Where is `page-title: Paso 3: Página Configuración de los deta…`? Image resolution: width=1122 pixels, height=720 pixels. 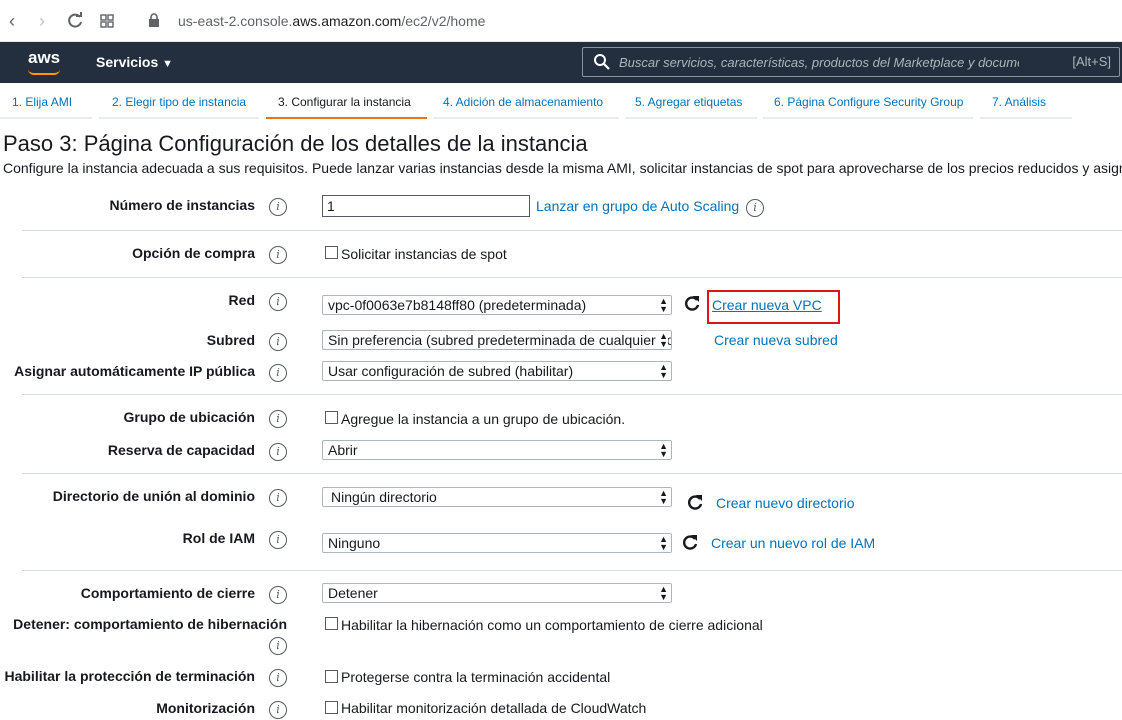
page-title: Paso 3: Página Configuración de los deta… is located at coordinates (295, 143).